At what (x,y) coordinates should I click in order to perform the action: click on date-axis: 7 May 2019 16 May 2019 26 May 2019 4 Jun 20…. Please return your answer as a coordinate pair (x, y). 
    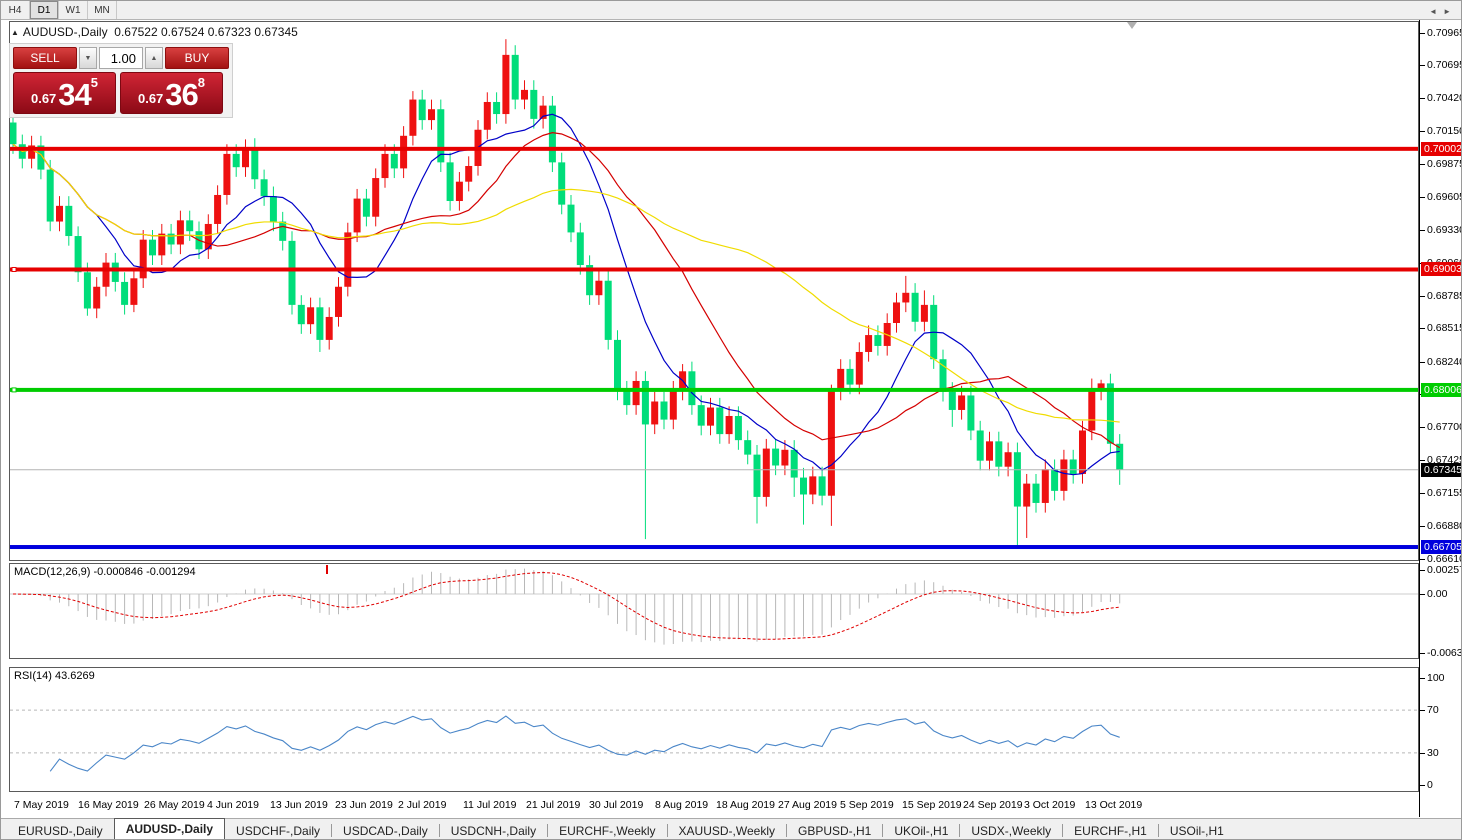
    Looking at the image, I should click on (710, 805).